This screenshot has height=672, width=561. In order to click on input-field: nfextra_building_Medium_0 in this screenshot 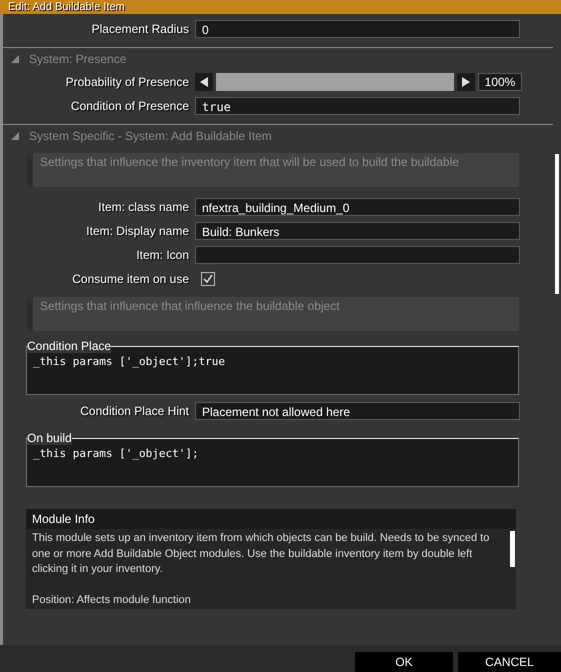, I will do `click(357, 207)`.